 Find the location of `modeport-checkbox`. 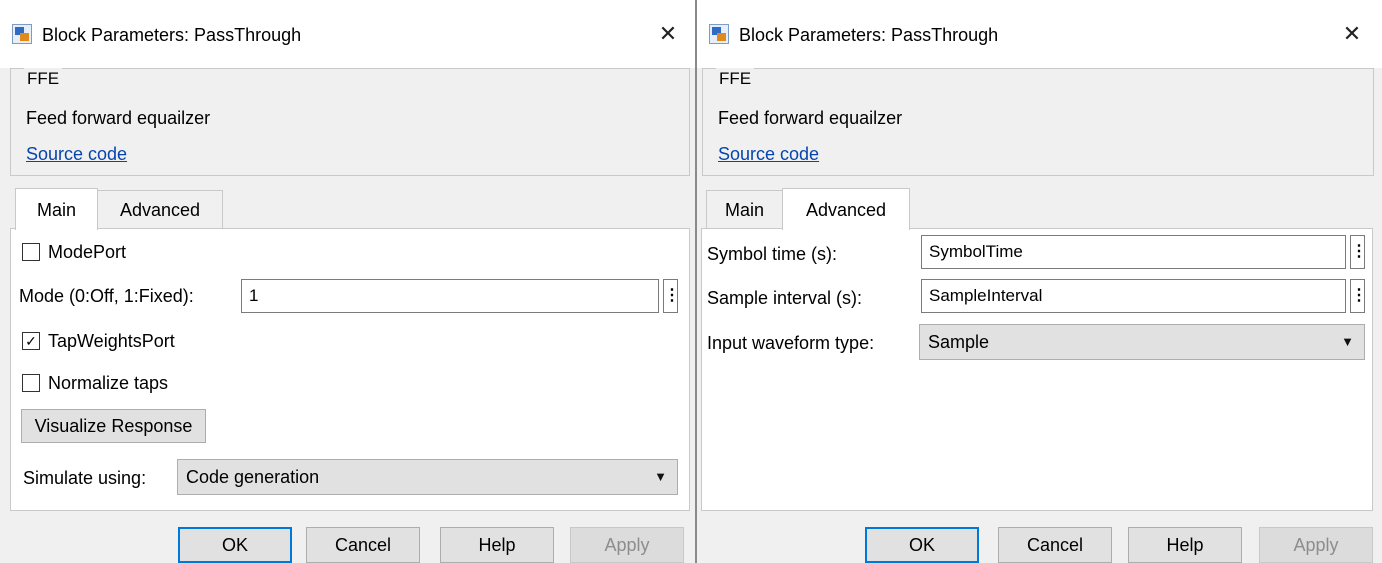

modeport-checkbox is located at coordinates (31, 252).